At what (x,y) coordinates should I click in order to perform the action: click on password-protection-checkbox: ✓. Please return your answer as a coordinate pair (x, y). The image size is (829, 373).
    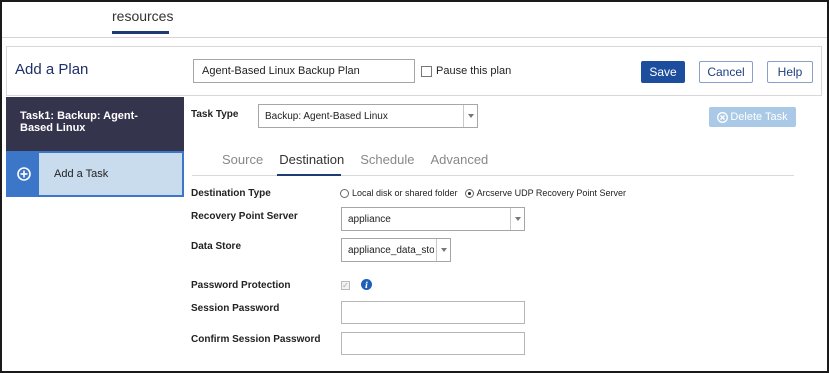
    Looking at the image, I should click on (345, 285).